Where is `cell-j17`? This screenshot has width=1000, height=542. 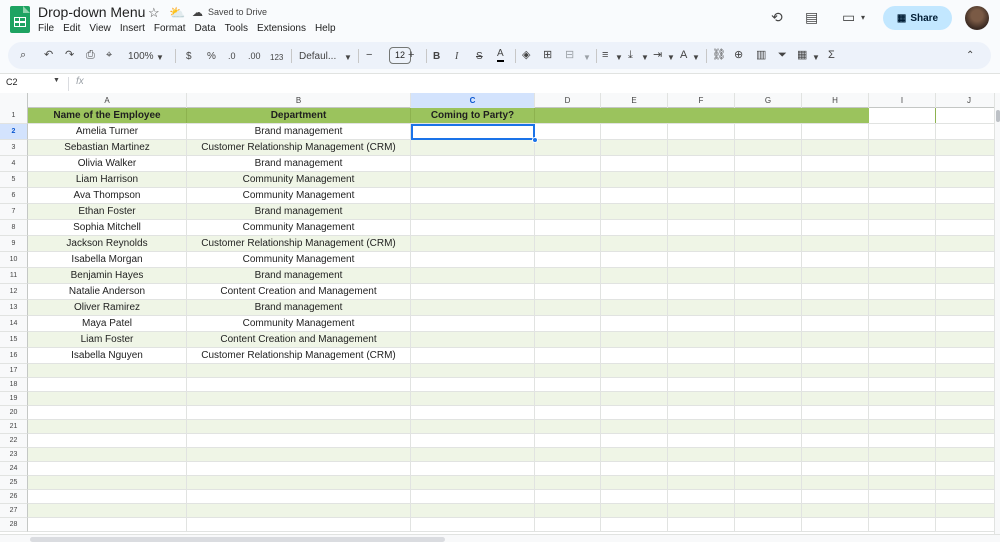 cell-j17 is located at coordinates (965, 370).